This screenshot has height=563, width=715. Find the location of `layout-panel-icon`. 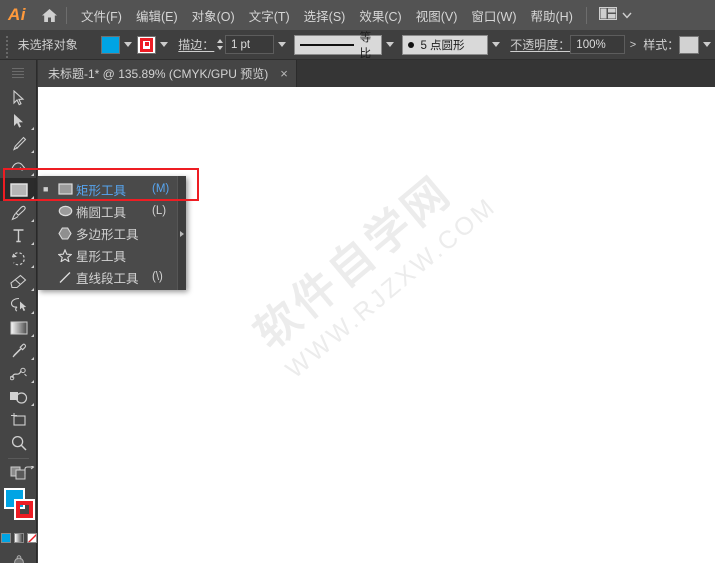

layout-panel-icon is located at coordinates (607, 15).